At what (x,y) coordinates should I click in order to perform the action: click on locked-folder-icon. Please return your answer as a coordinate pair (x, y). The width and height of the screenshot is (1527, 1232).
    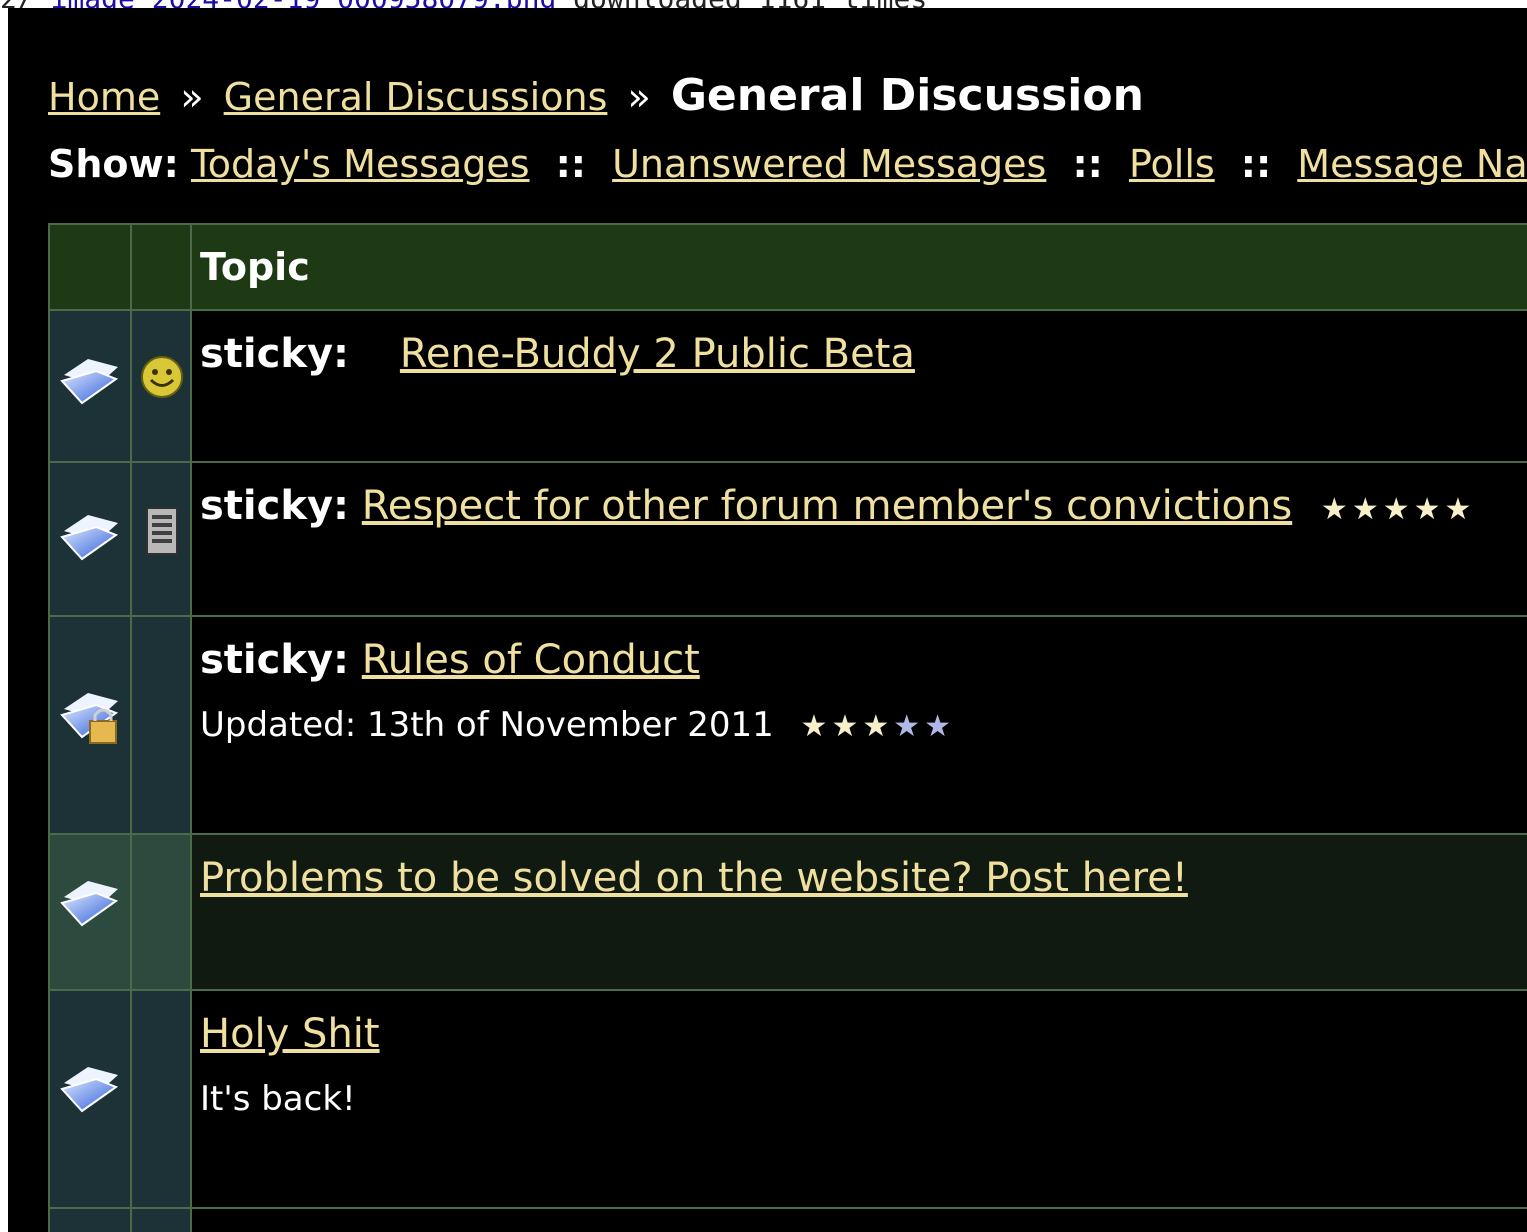
    Looking at the image, I should click on (89, 718).